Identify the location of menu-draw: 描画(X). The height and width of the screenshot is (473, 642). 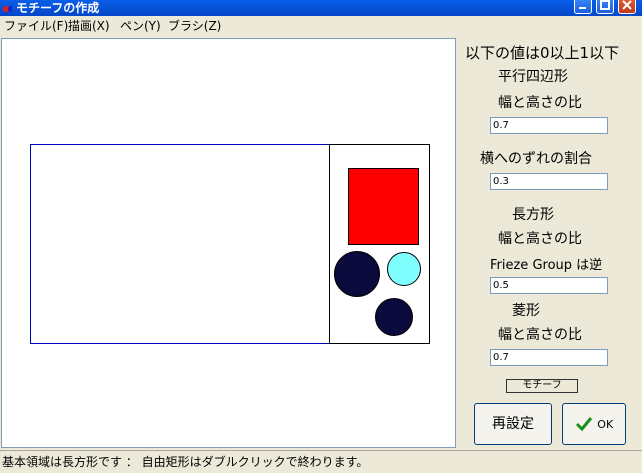
(89, 25).